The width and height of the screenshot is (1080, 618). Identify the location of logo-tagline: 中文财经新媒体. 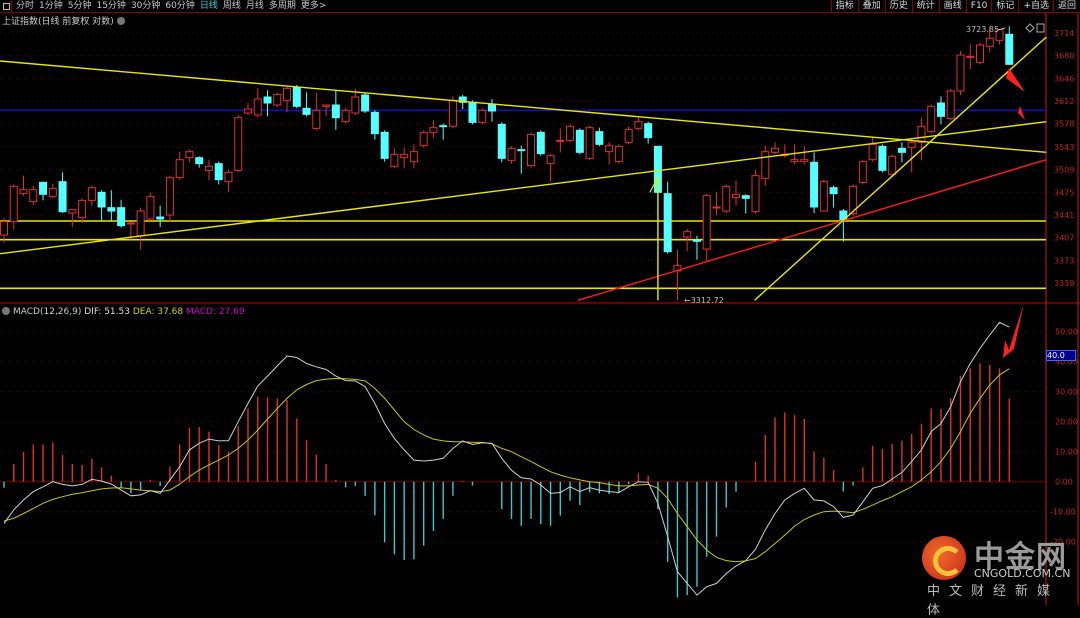
(993, 601).